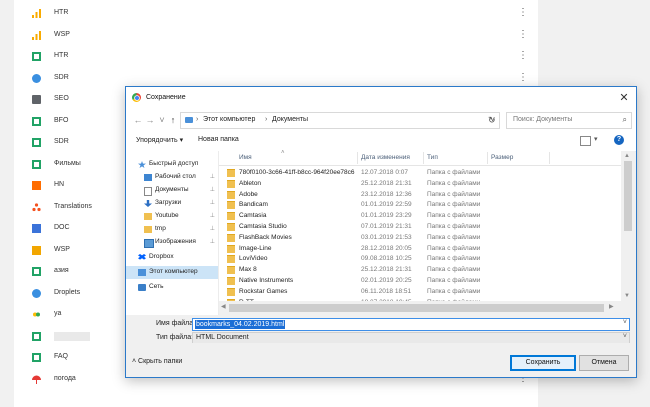 Image resolution: width=650 pixels, height=407 pixels. I want to click on file-date: 23.12.2018 12:36, so click(386, 194).